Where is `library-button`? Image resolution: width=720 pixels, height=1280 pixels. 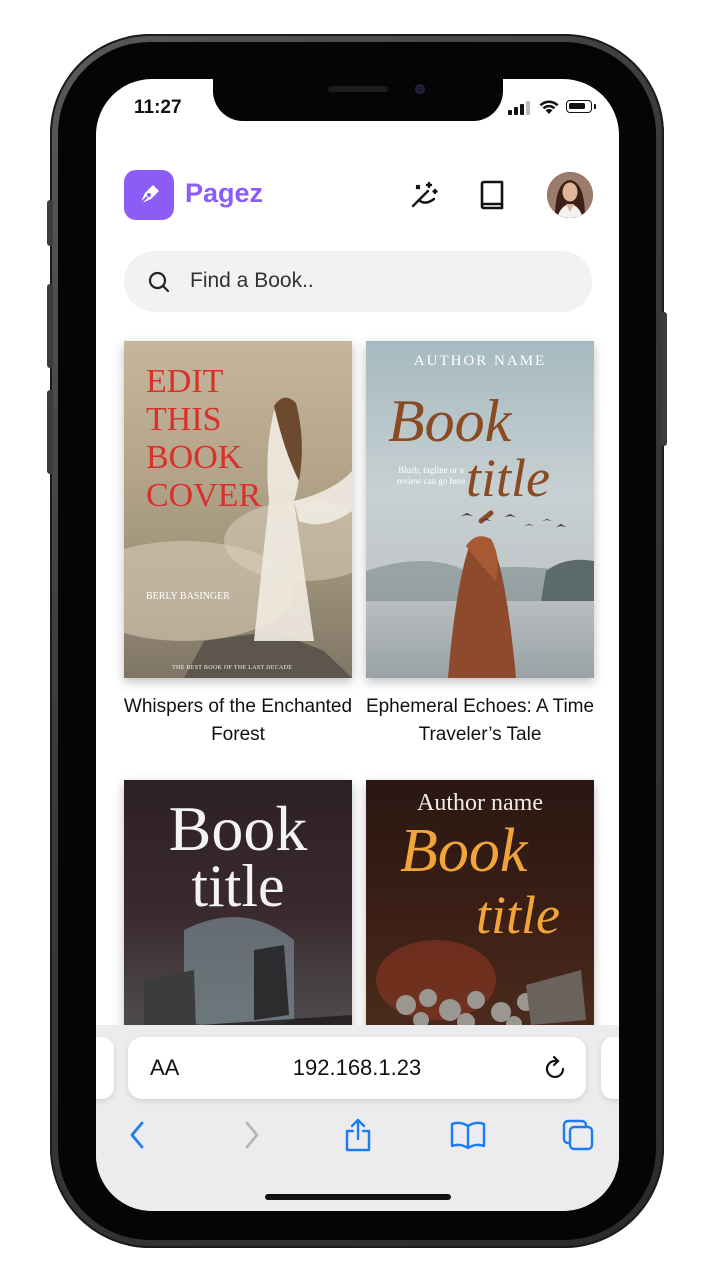 library-button is located at coordinates (492, 195).